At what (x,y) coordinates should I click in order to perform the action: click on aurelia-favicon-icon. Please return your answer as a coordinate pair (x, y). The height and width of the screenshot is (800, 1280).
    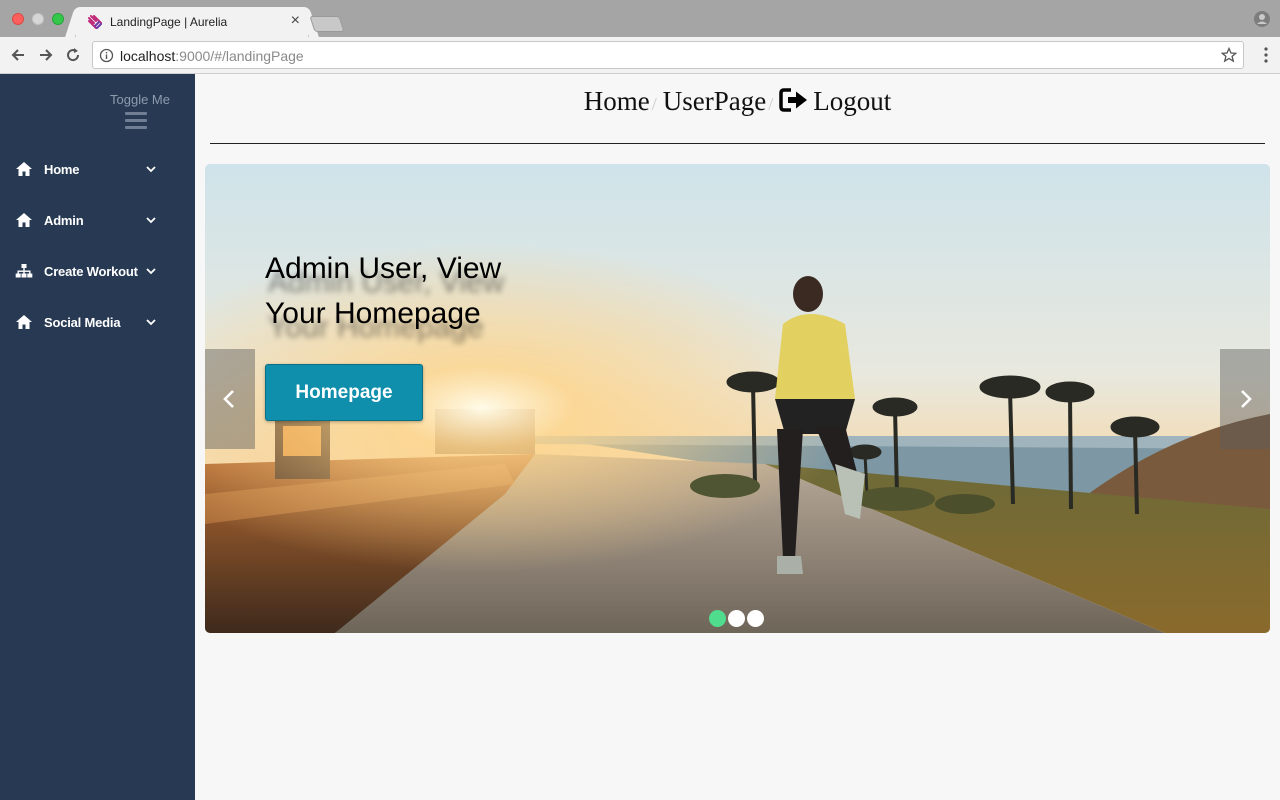
    Looking at the image, I should click on (95, 22).